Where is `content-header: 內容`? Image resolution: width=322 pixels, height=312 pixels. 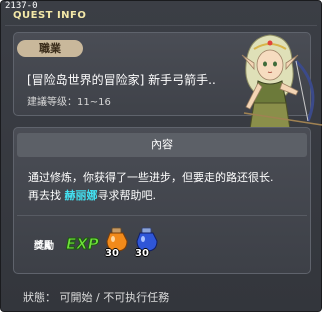
content-header: 內容 is located at coordinates (162, 145).